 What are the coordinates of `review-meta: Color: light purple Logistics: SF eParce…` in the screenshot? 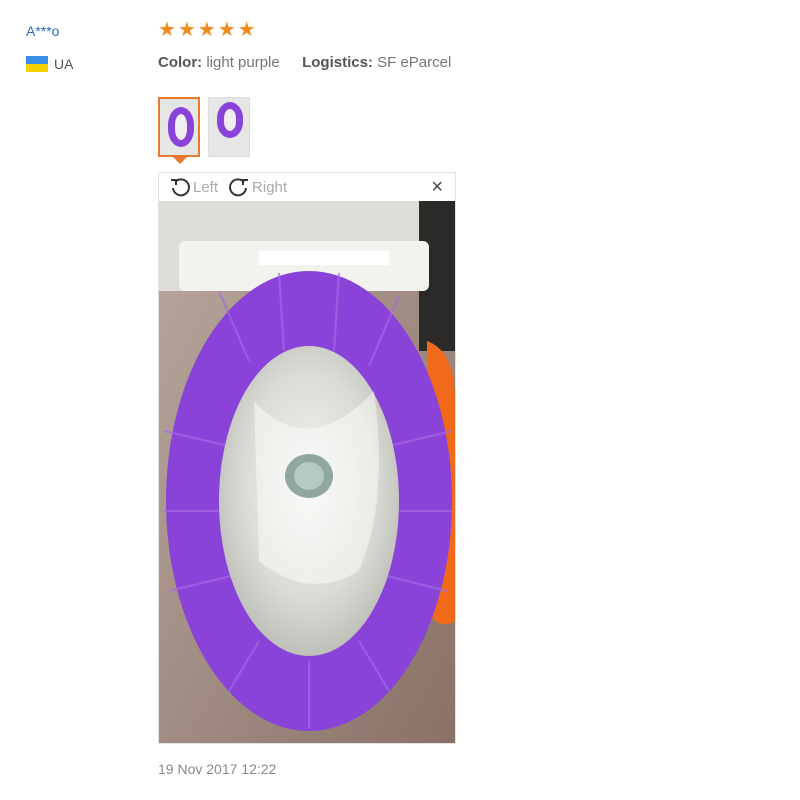 It's located at (468, 62).